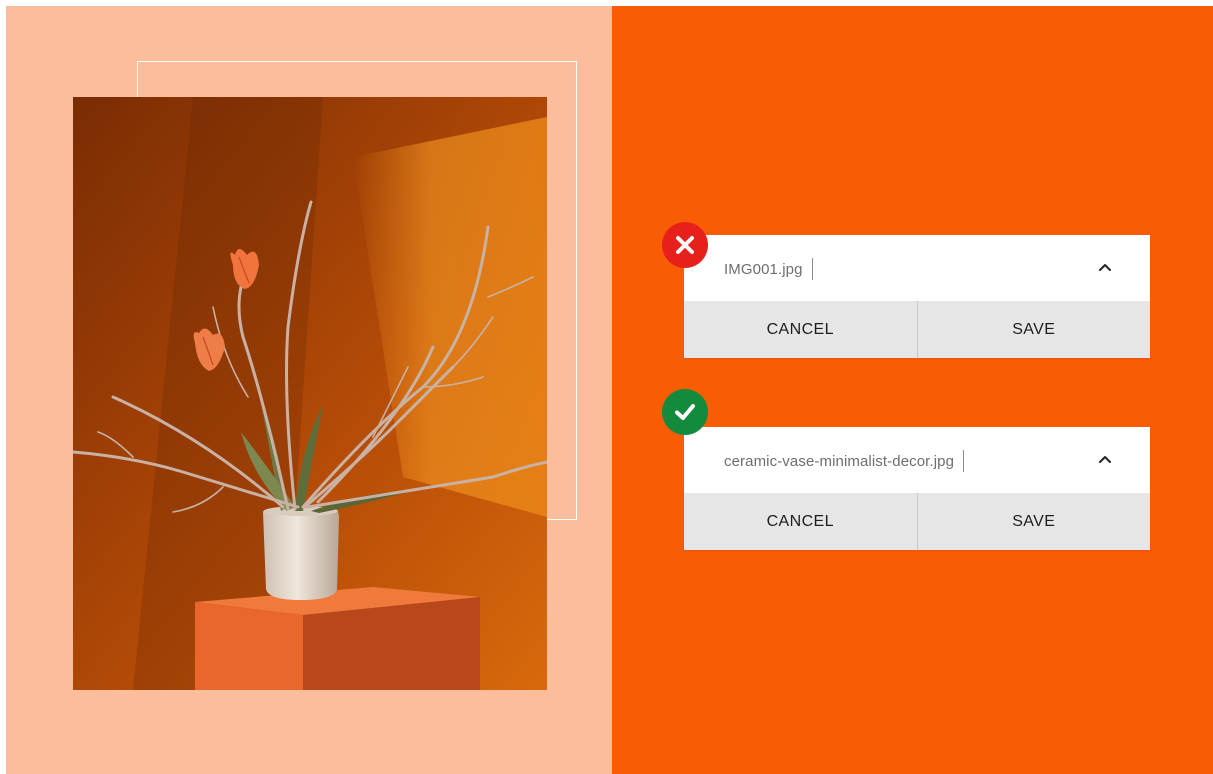 This screenshot has width=1213, height=774. I want to click on filename-field: IMG001.jpg, so click(917, 268).